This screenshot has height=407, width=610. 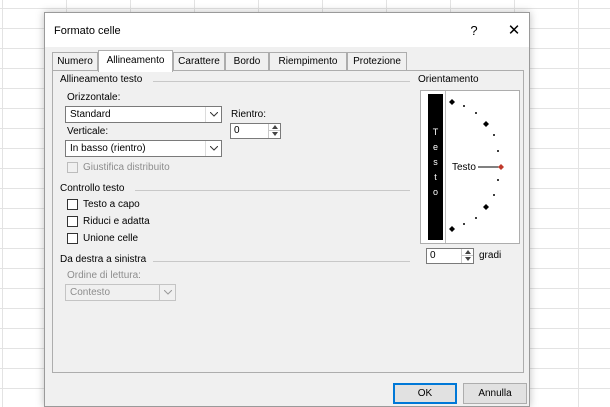 I want to click on shrink-to-fit-checkbox, so click(x=72, y=221).